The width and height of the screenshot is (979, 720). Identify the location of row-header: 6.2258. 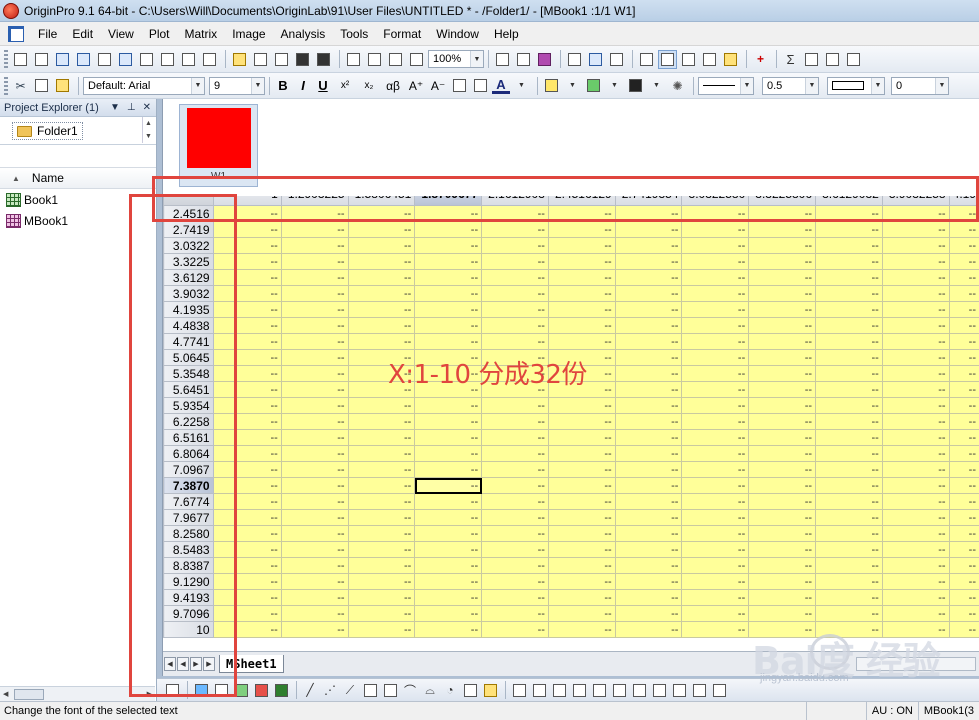
(188, 421).